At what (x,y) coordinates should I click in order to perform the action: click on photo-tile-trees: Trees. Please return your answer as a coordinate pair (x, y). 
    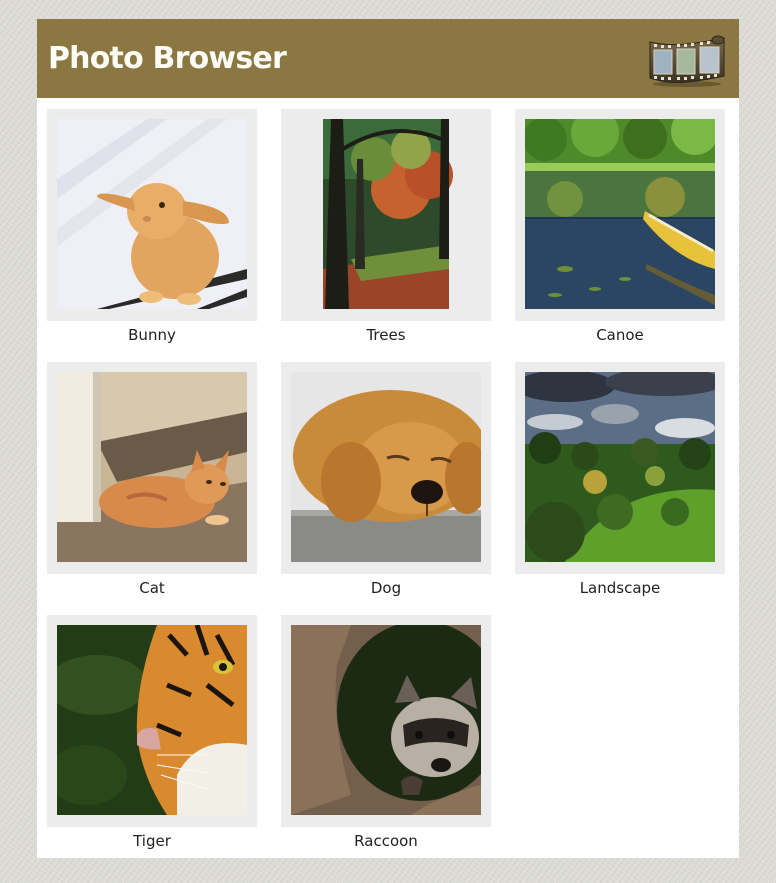
    Looking at the image, I should click on (386, 229).